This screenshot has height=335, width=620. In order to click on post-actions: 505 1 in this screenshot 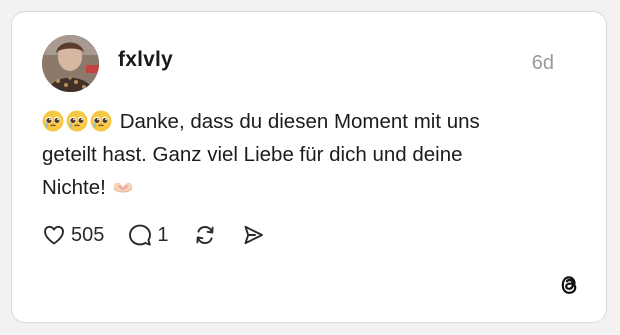, I will do `click(165, 235)`.